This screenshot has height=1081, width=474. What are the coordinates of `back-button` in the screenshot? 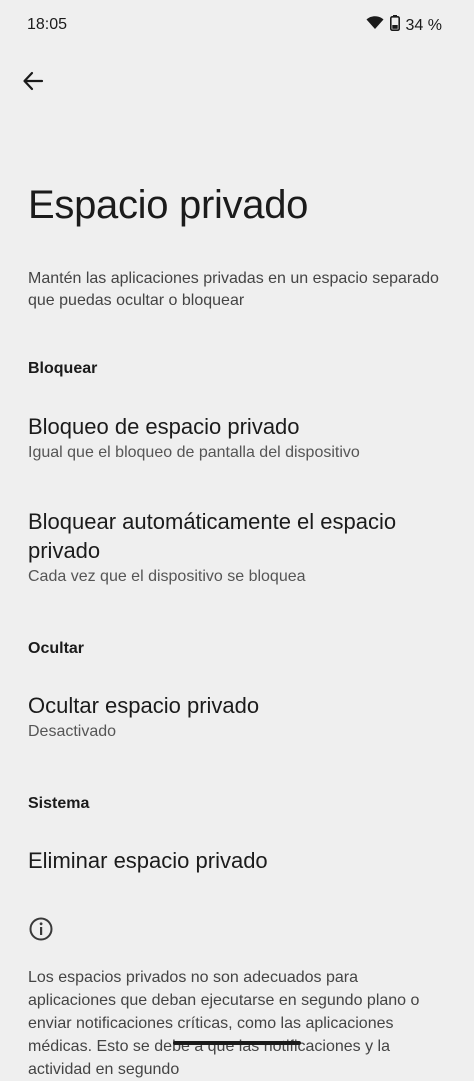 It's located at (33, 83).